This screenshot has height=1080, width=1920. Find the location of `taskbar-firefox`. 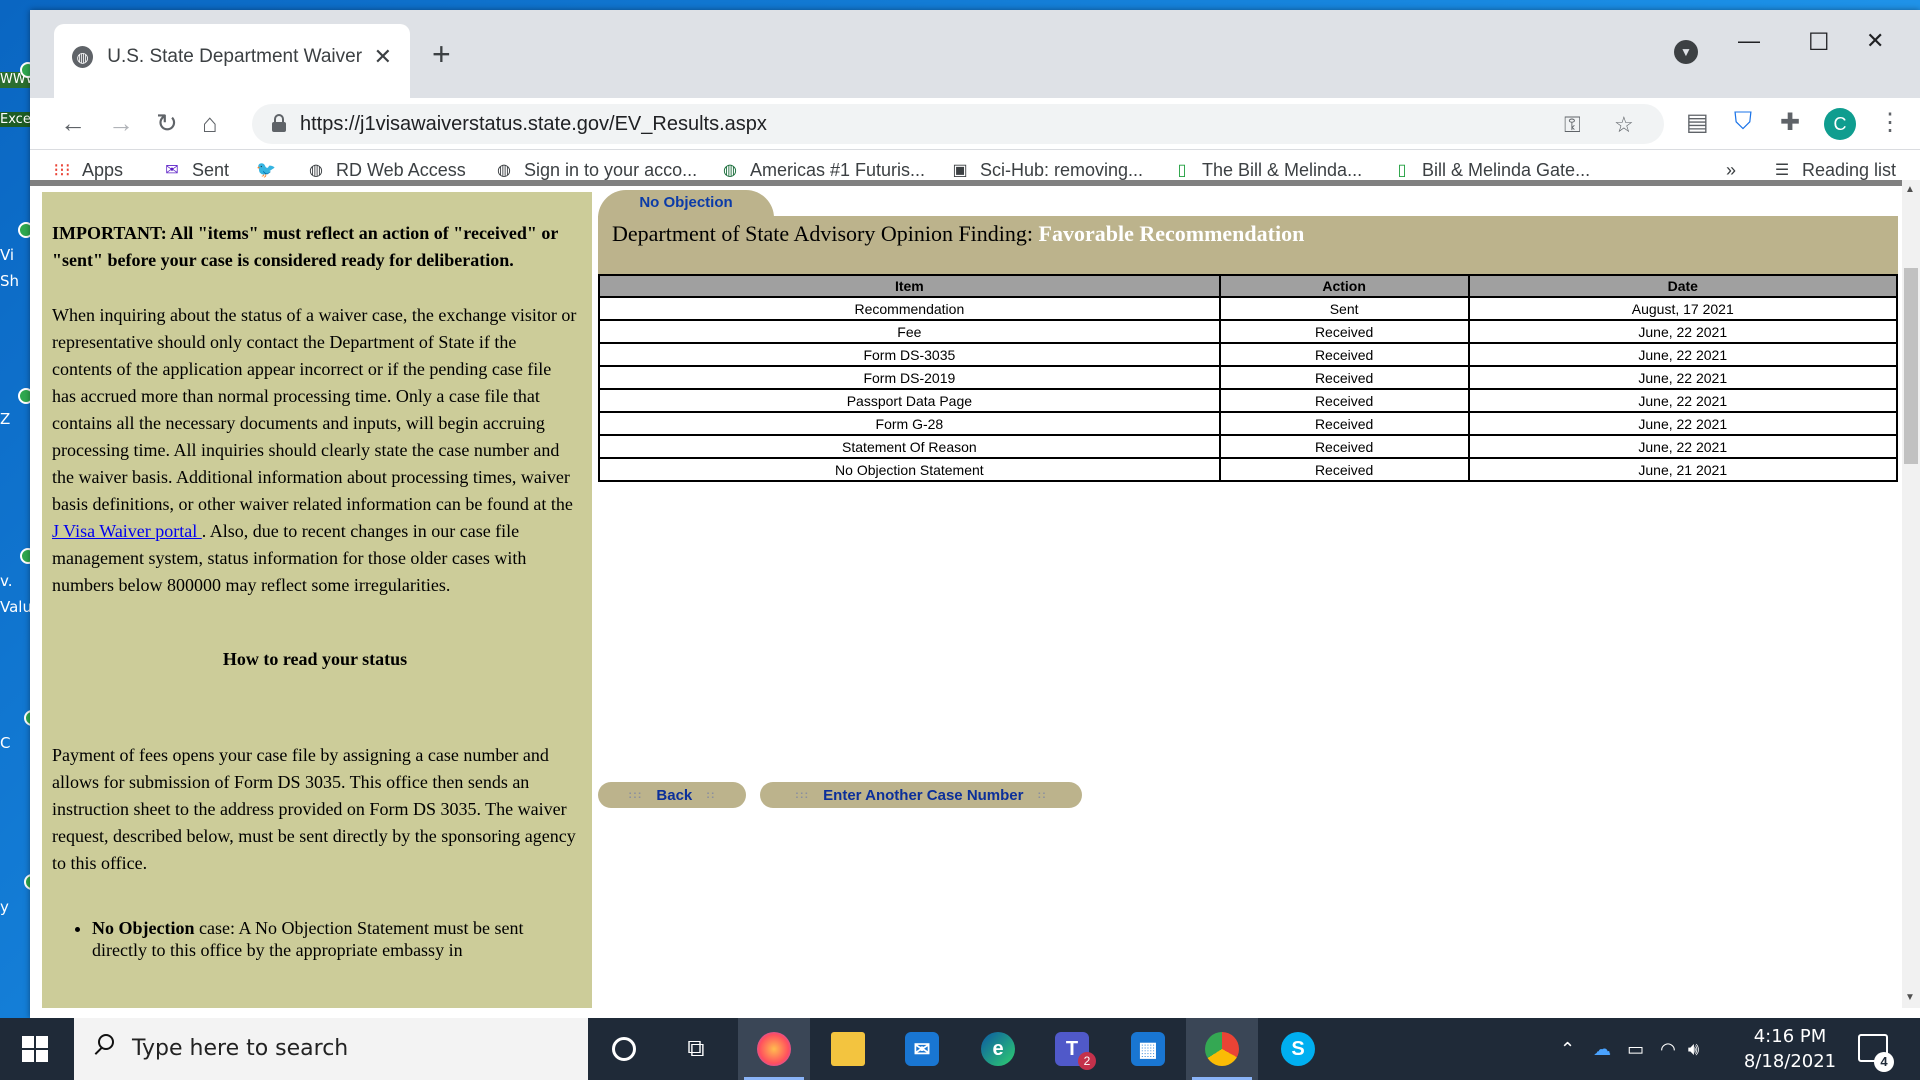

taskbar-firefox is located at coordinates (774, 1049).